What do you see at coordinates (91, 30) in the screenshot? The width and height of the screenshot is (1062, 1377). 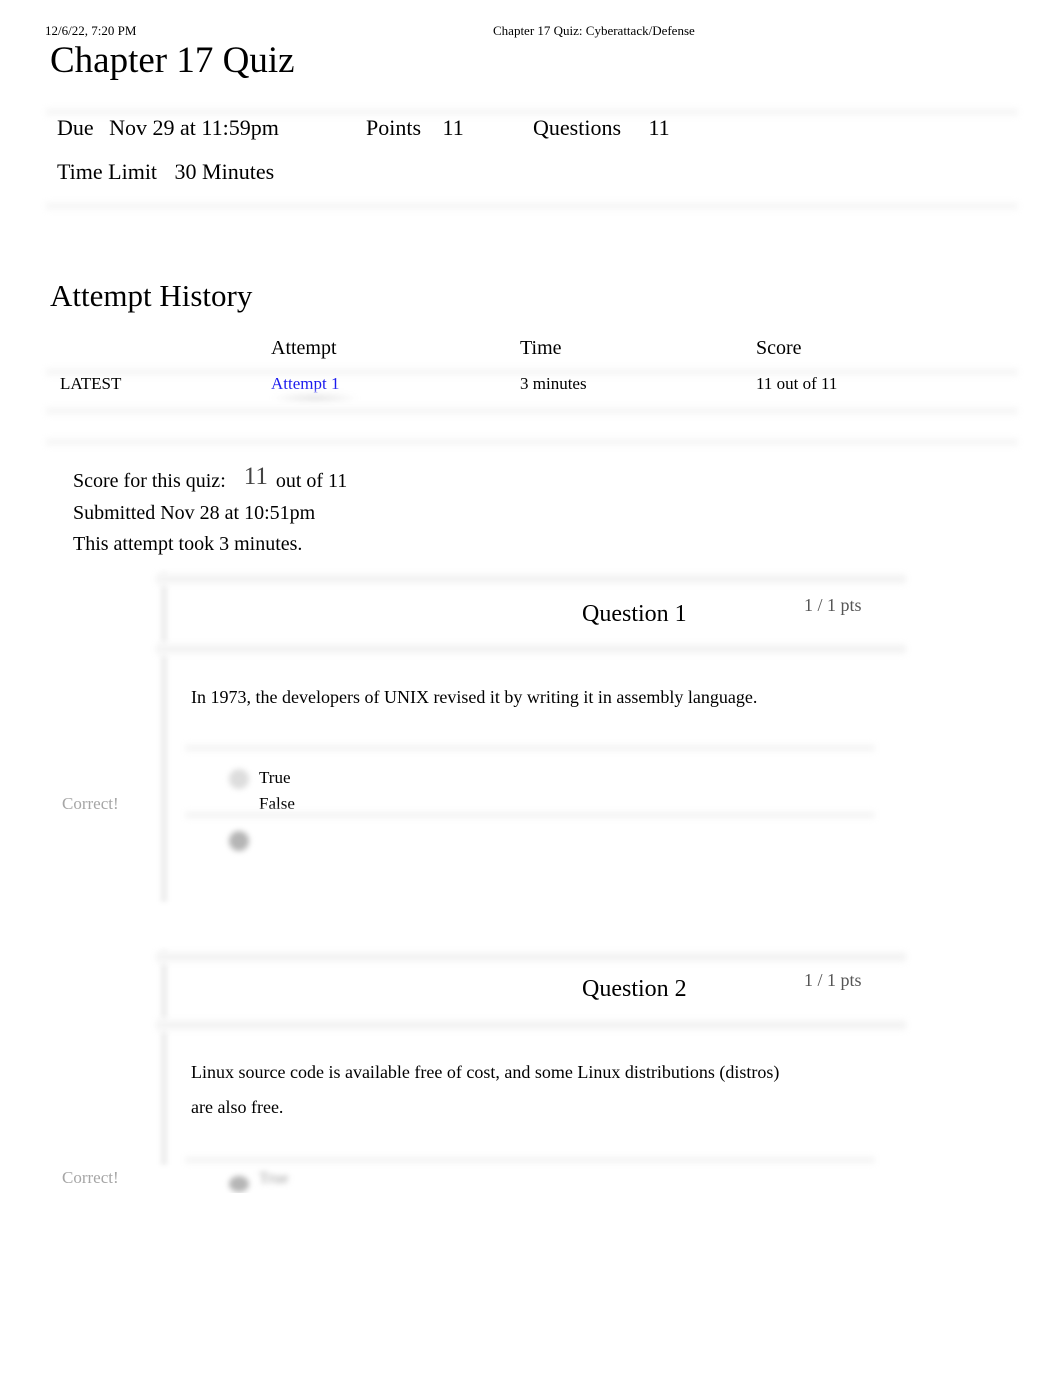 I see `print-date: 12/6/22, 7:20 PM` at bounding box center [91, 30].